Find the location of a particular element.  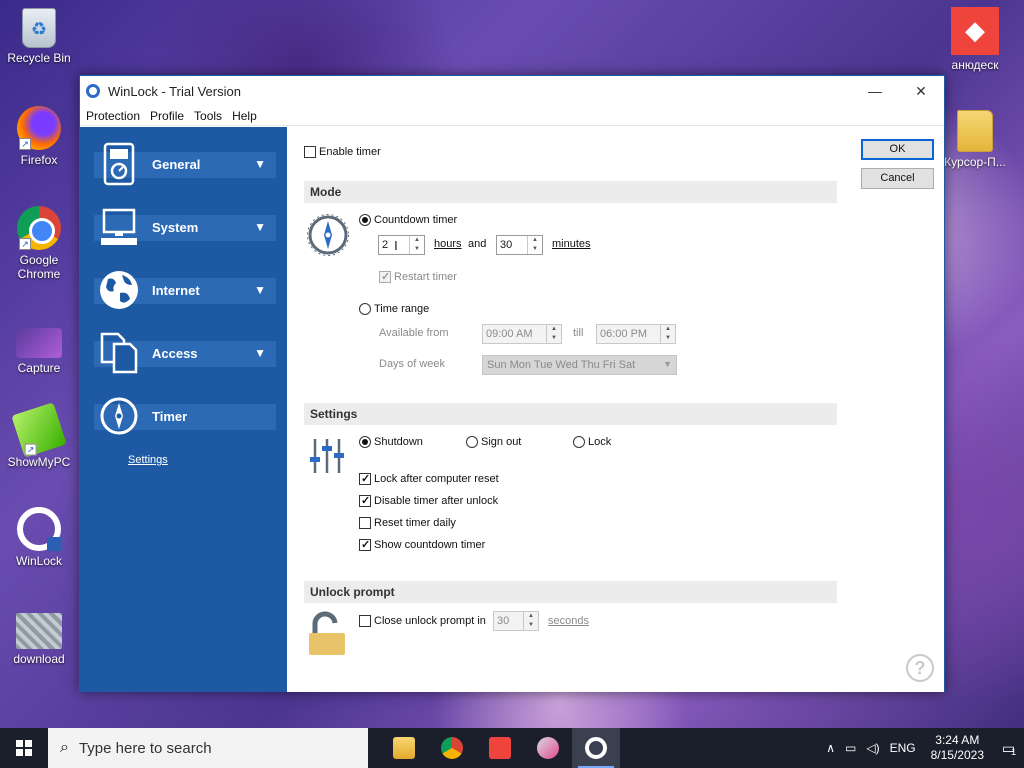

unlocked-padlock-icon is located at coordinates (327, 635).